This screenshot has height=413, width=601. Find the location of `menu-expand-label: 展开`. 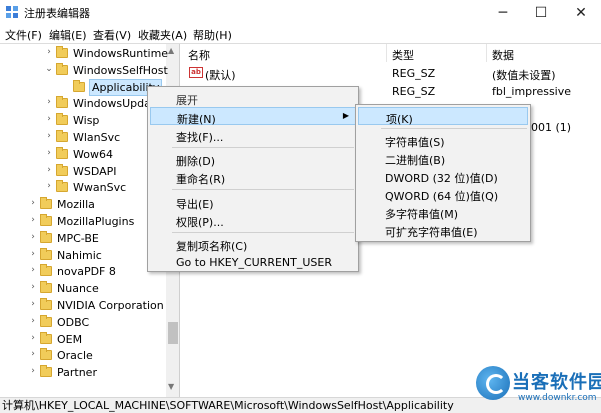

menu-expand-label: 展开 is located at coordinates (187, 100).